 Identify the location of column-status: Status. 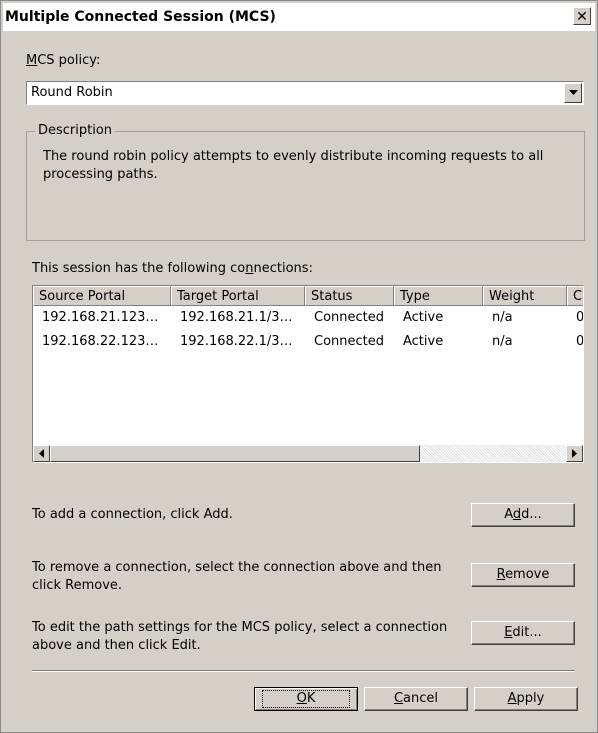
(349, 296).